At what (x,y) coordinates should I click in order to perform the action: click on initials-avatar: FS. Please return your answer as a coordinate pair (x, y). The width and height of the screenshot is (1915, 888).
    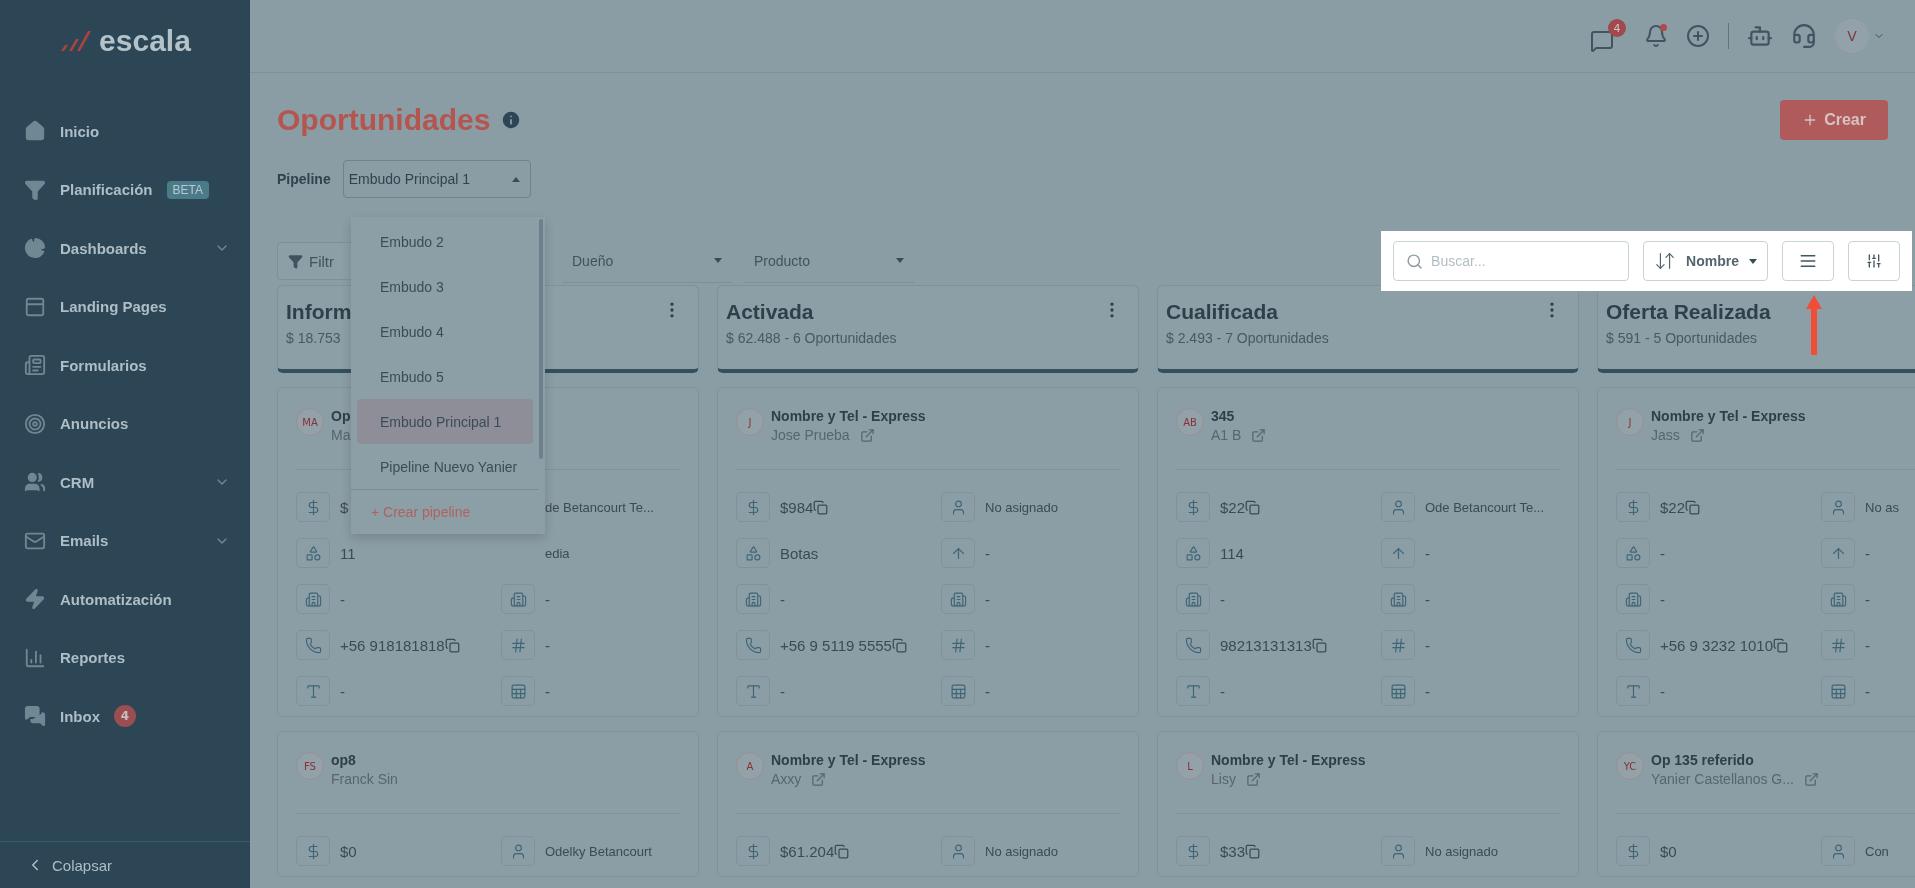
    Looking at the image, I should click on (310, 766).